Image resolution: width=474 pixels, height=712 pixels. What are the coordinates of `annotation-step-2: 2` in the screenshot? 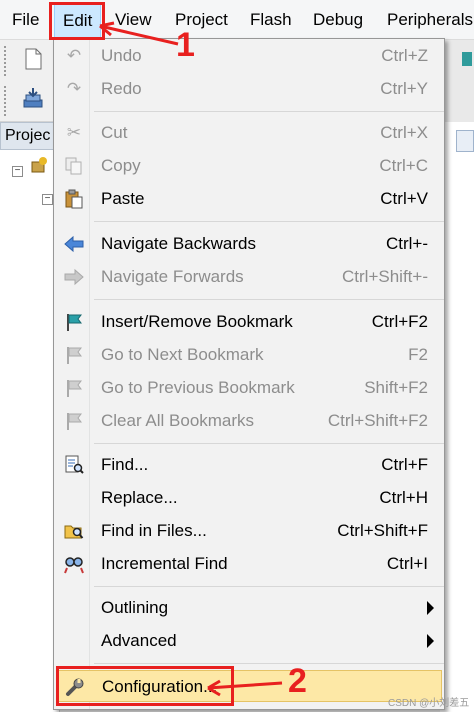 It's located at (297, 681).